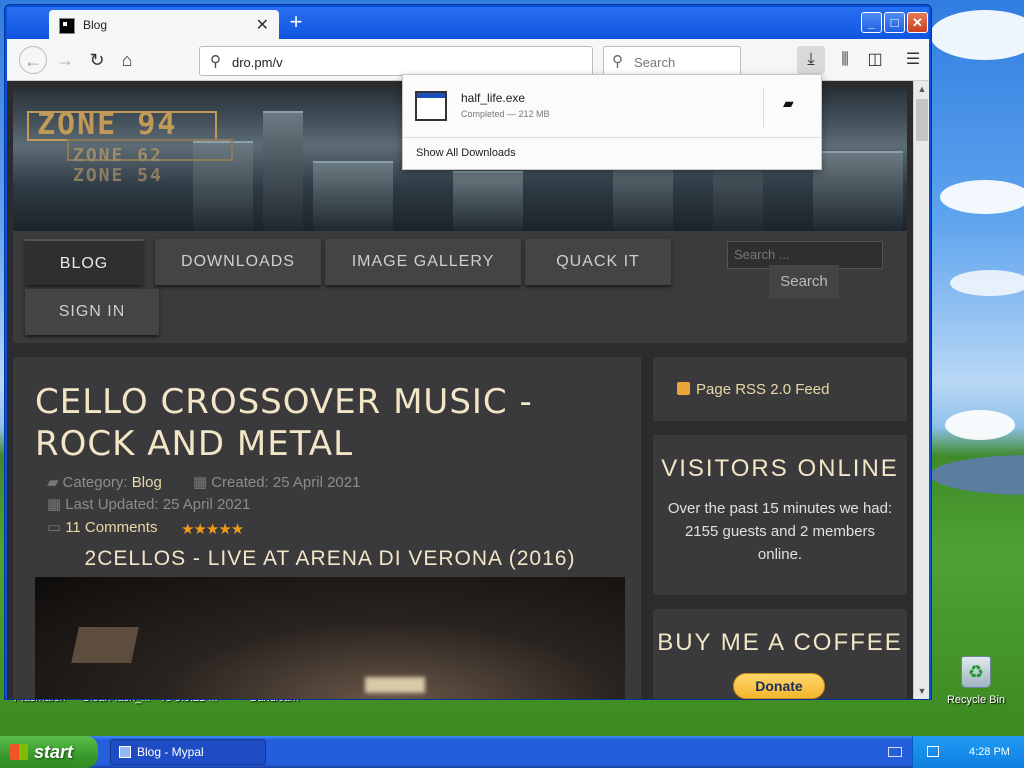 This screenshot has height=768, width=1024. Describe the element at coordinates (158, 504) in the screenshot. I see `updated-date: Last Updated: 25 April 2021` at that location.